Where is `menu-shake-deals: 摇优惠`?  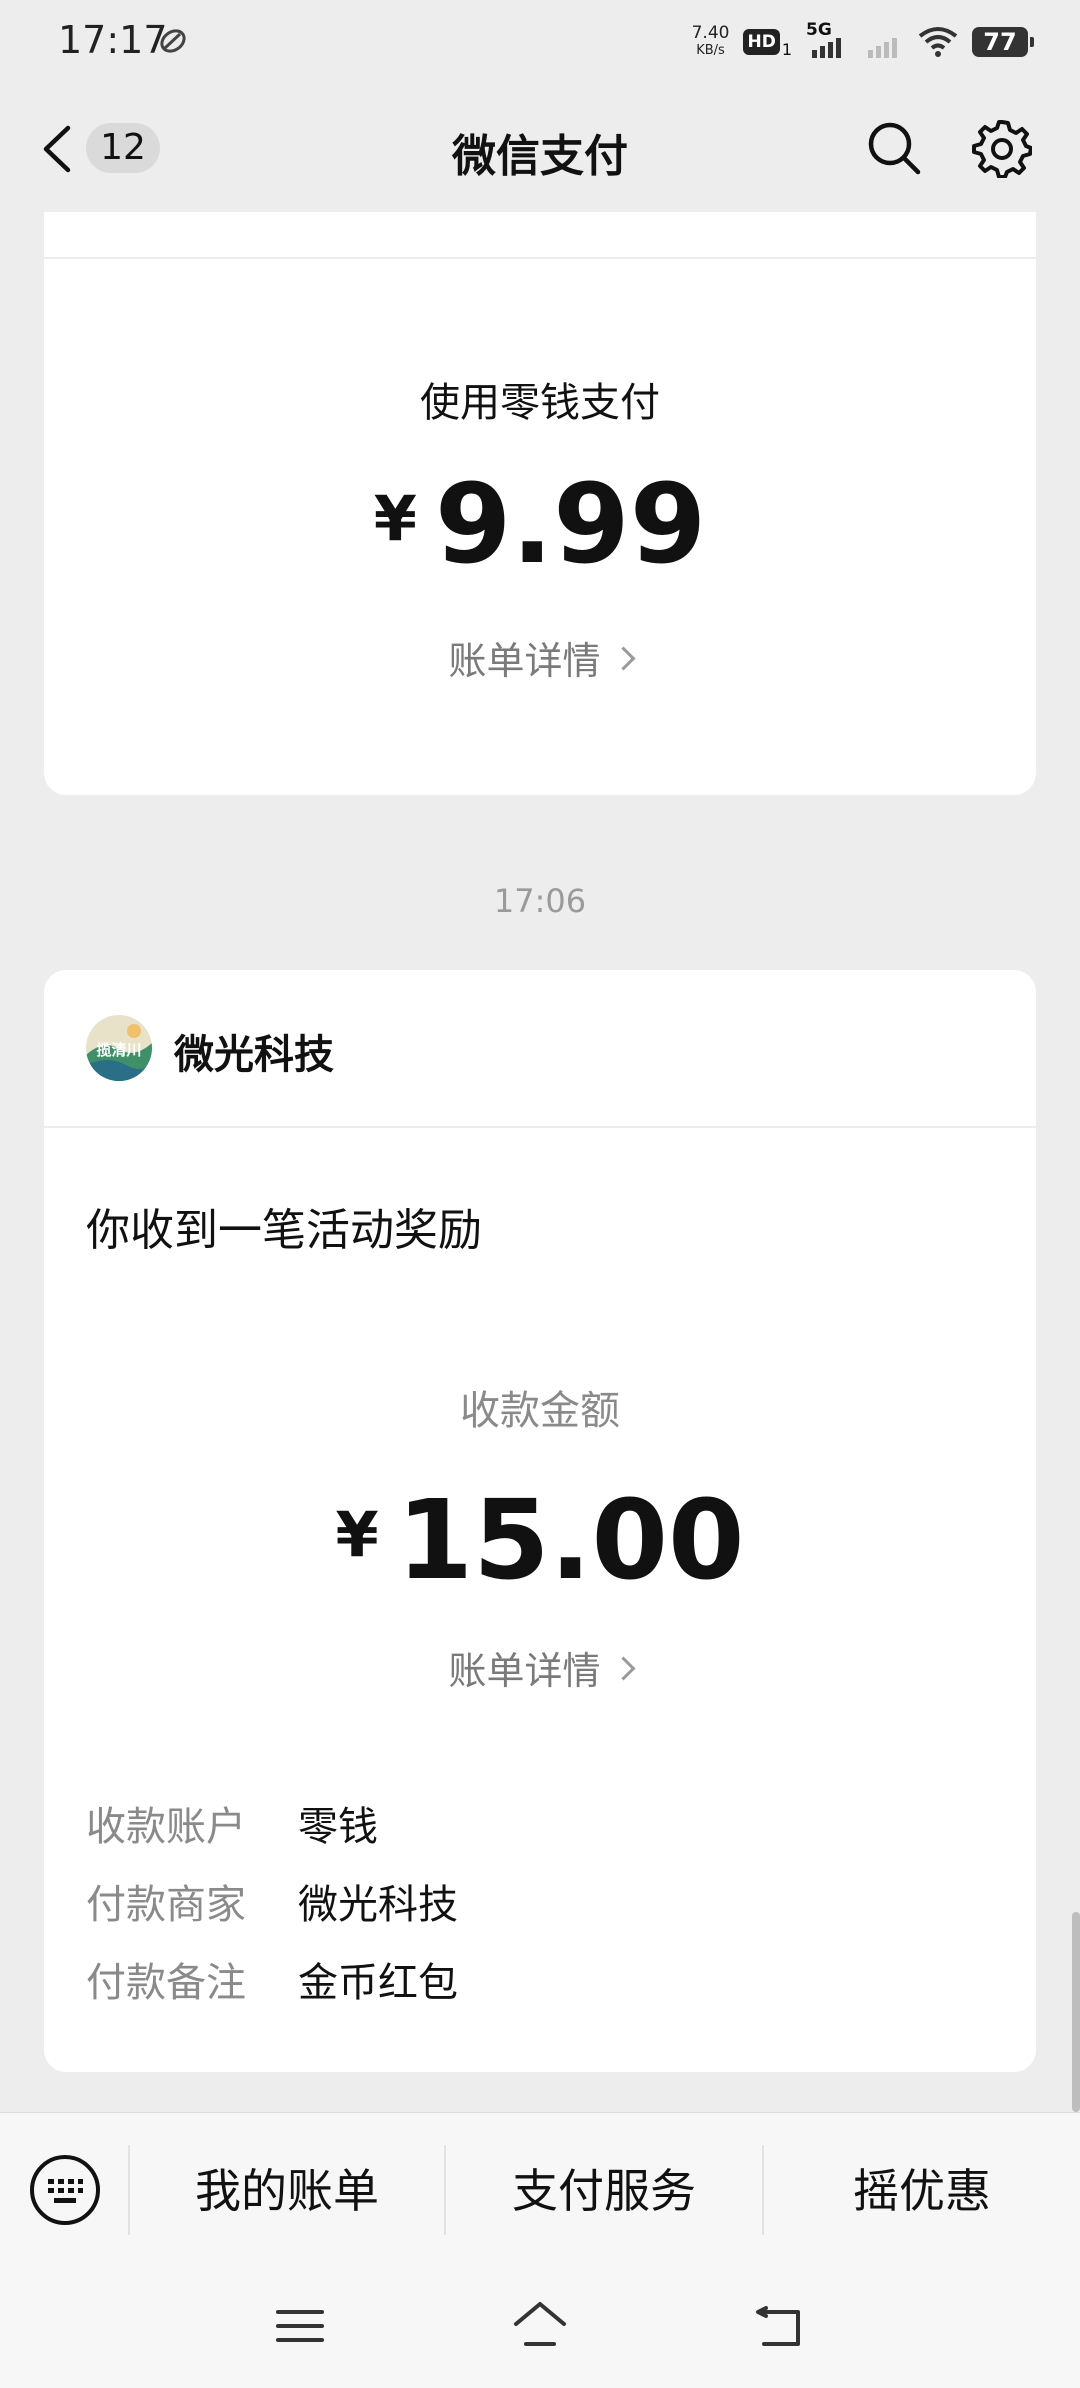
menu-shake-deals: 摇优惠 is located at coordinates (922, 2191).